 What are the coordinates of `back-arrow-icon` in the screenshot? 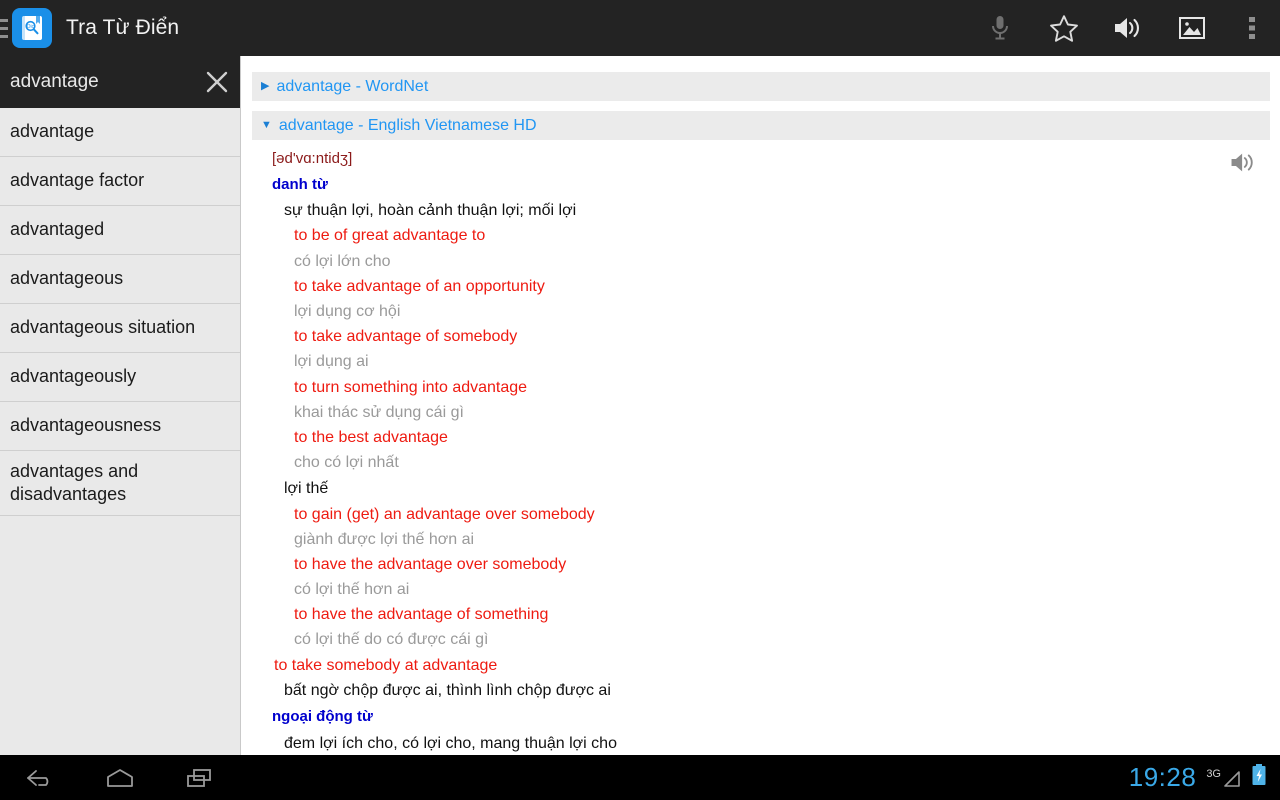 It's located at (38, 777).